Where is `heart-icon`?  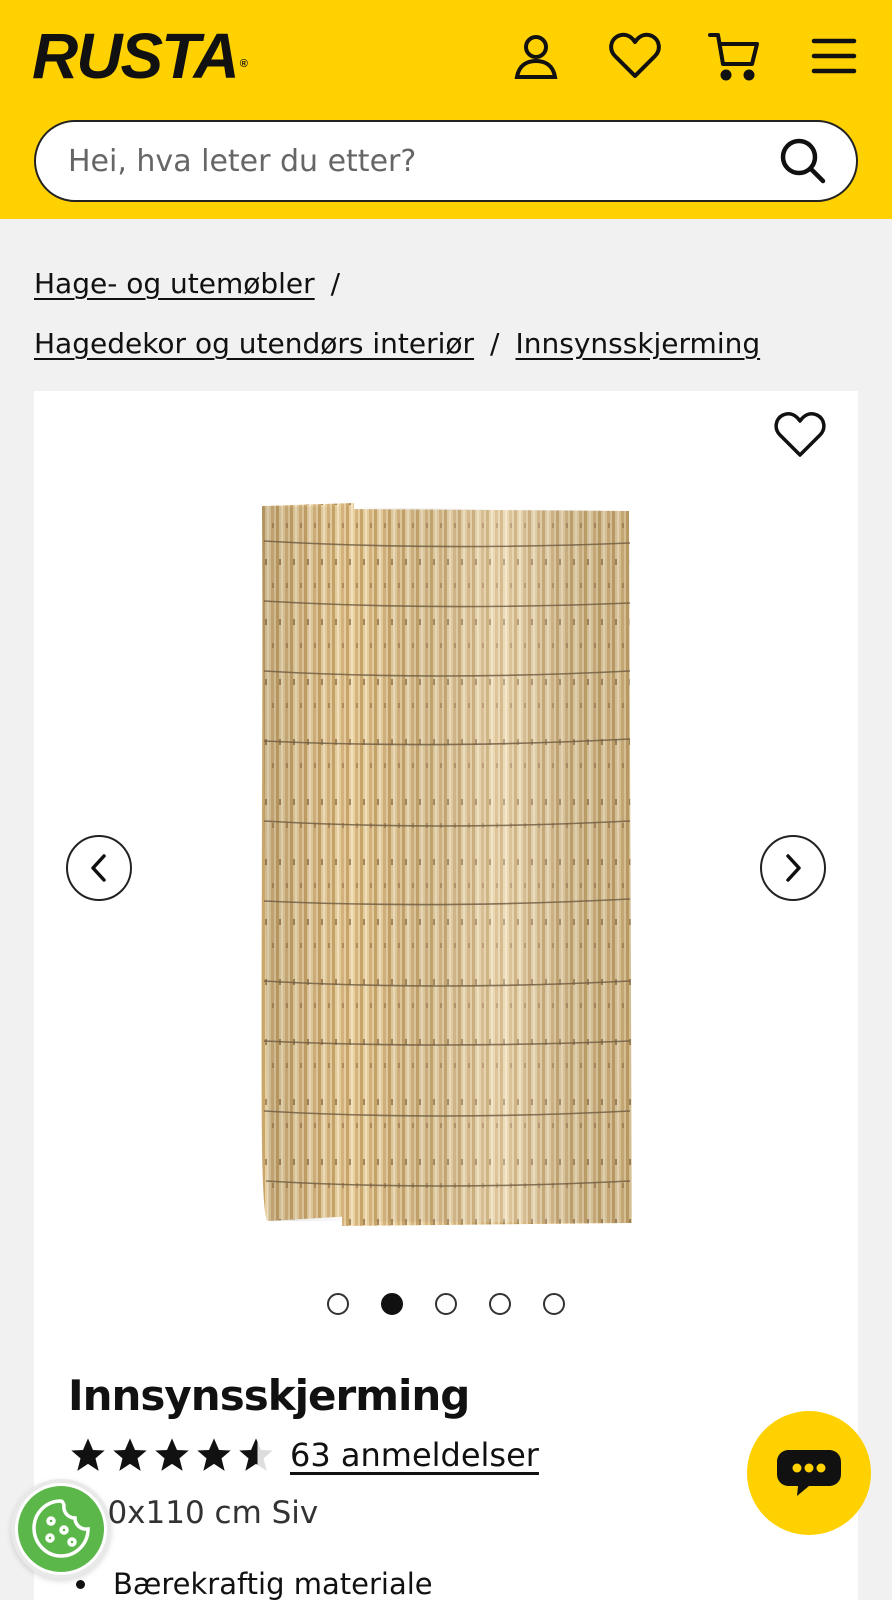
heart-icon is located at coordinates (635, 56).